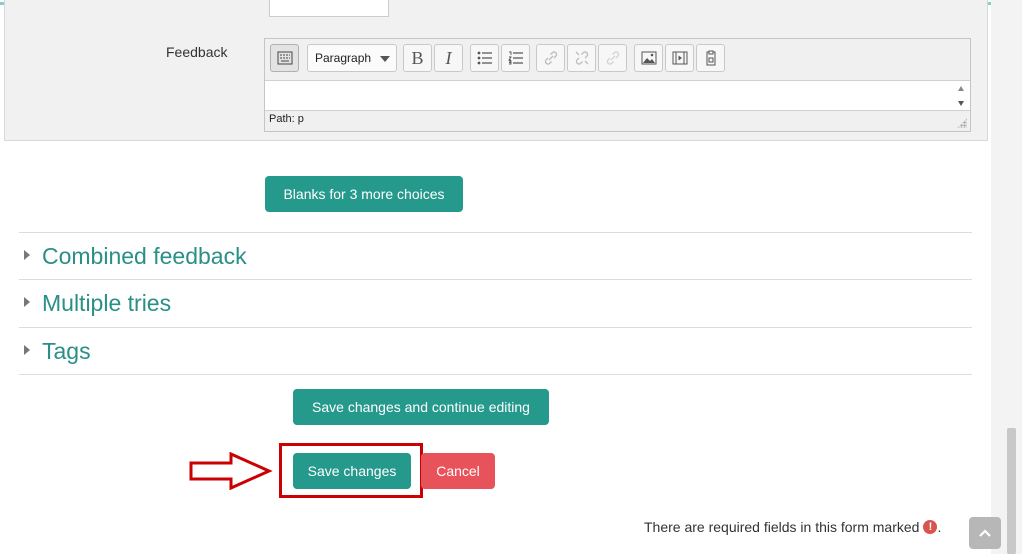 The image size is (1022, 554). Describe the element at coordinates (286, 119) in the screenshot. I see `editor-path: Path: p` at that location.